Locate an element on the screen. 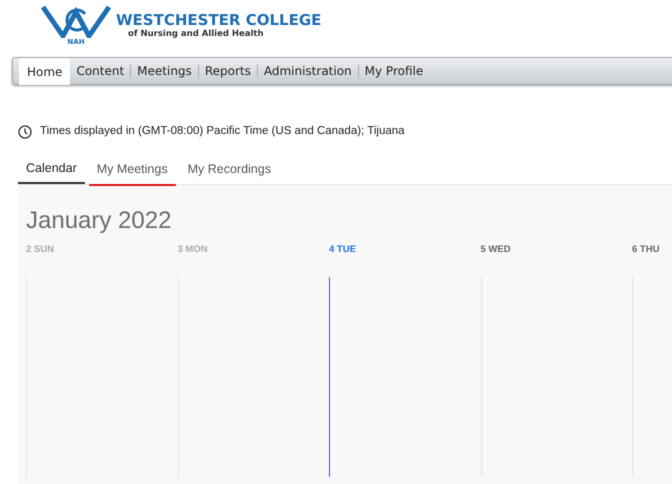 This screenshot has width=672, height=484. logo-mark-icon is located at coordinates (76, 21).